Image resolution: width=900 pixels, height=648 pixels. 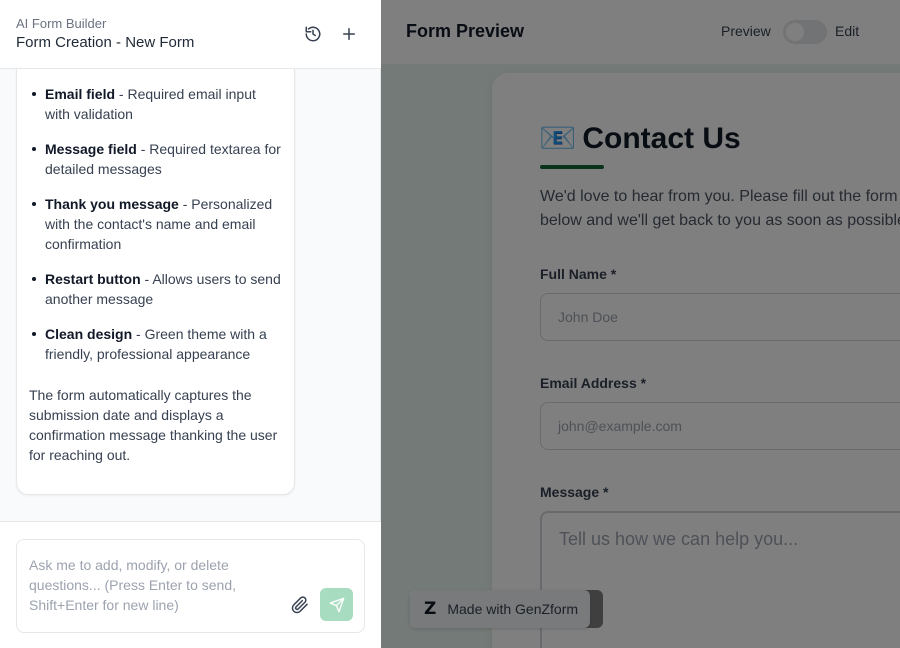 What do you see at coordinates (720, 426) in the screenshot?
I see `email-input: john@example.com` at bounding box center [720, 426].